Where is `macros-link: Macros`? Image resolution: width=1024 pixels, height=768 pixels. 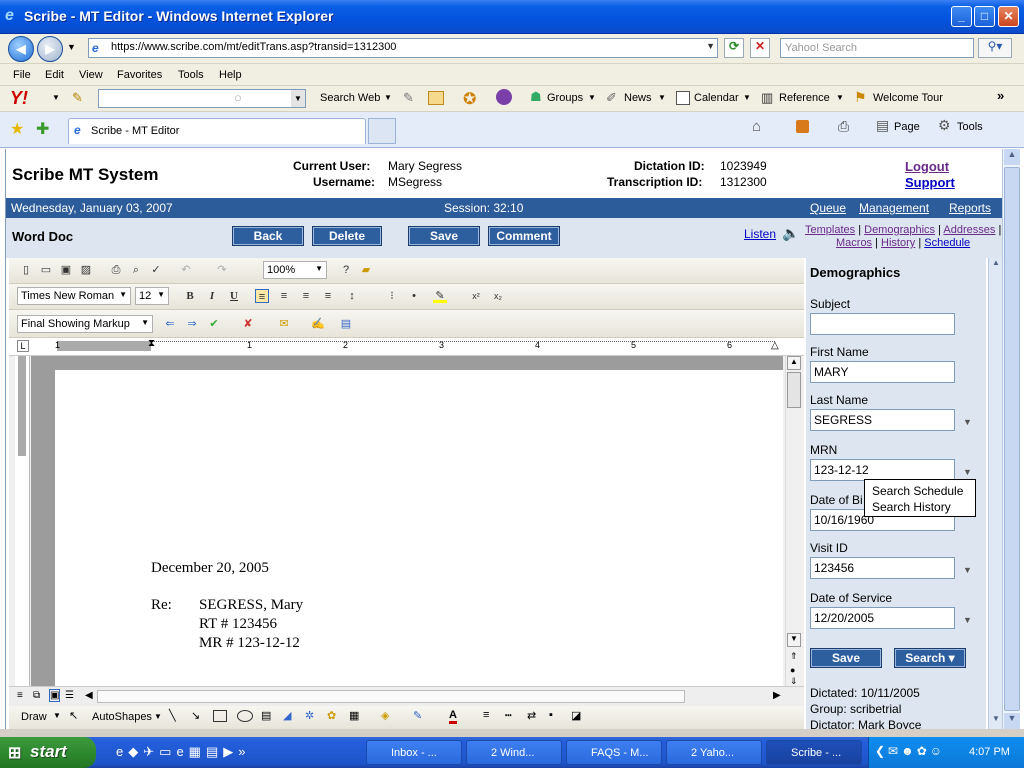
macros-link: Macros is located at coordinates (854, 243).